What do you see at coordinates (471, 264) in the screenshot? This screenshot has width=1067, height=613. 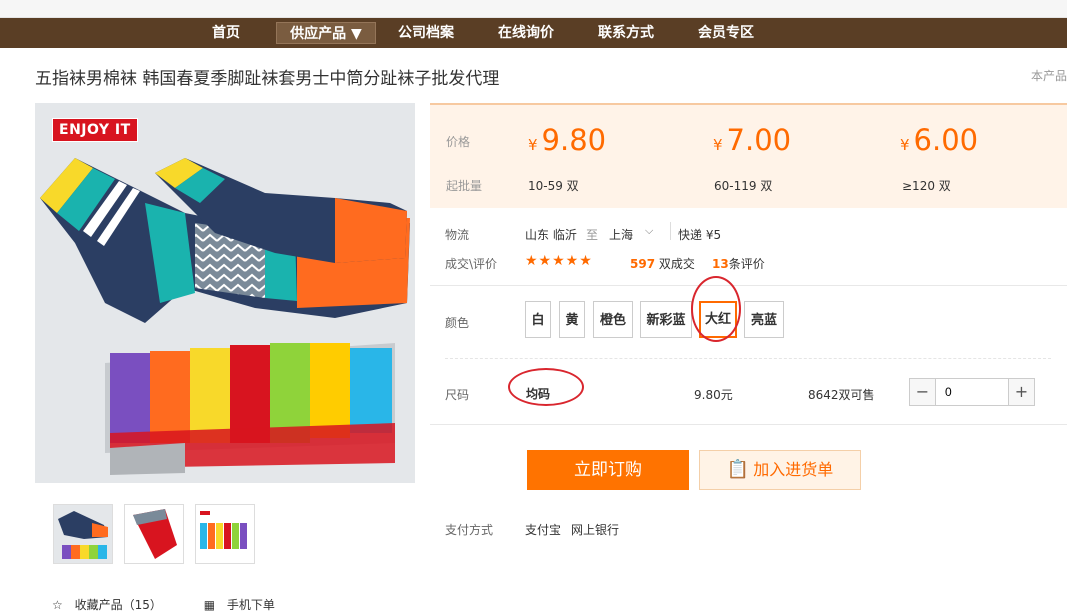 I see `deals-label: 成交\评价` at bounding box center [471, 264].